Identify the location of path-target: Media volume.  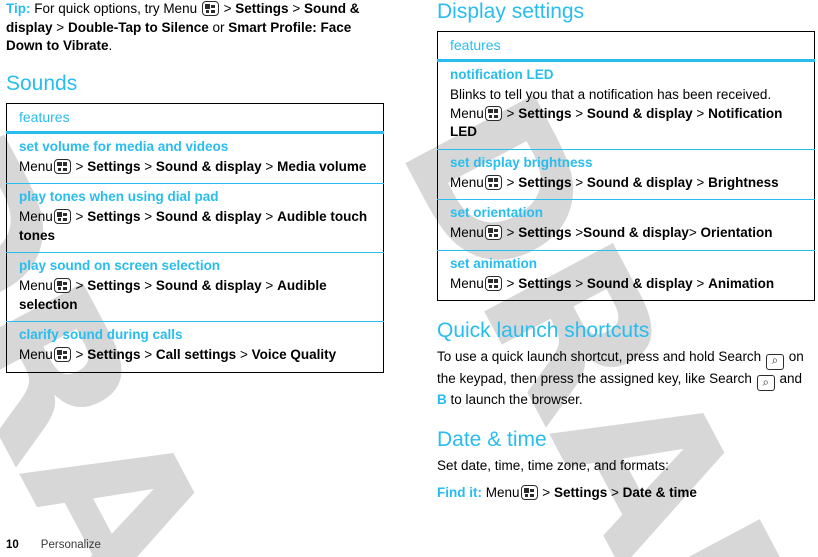
(322, 166).